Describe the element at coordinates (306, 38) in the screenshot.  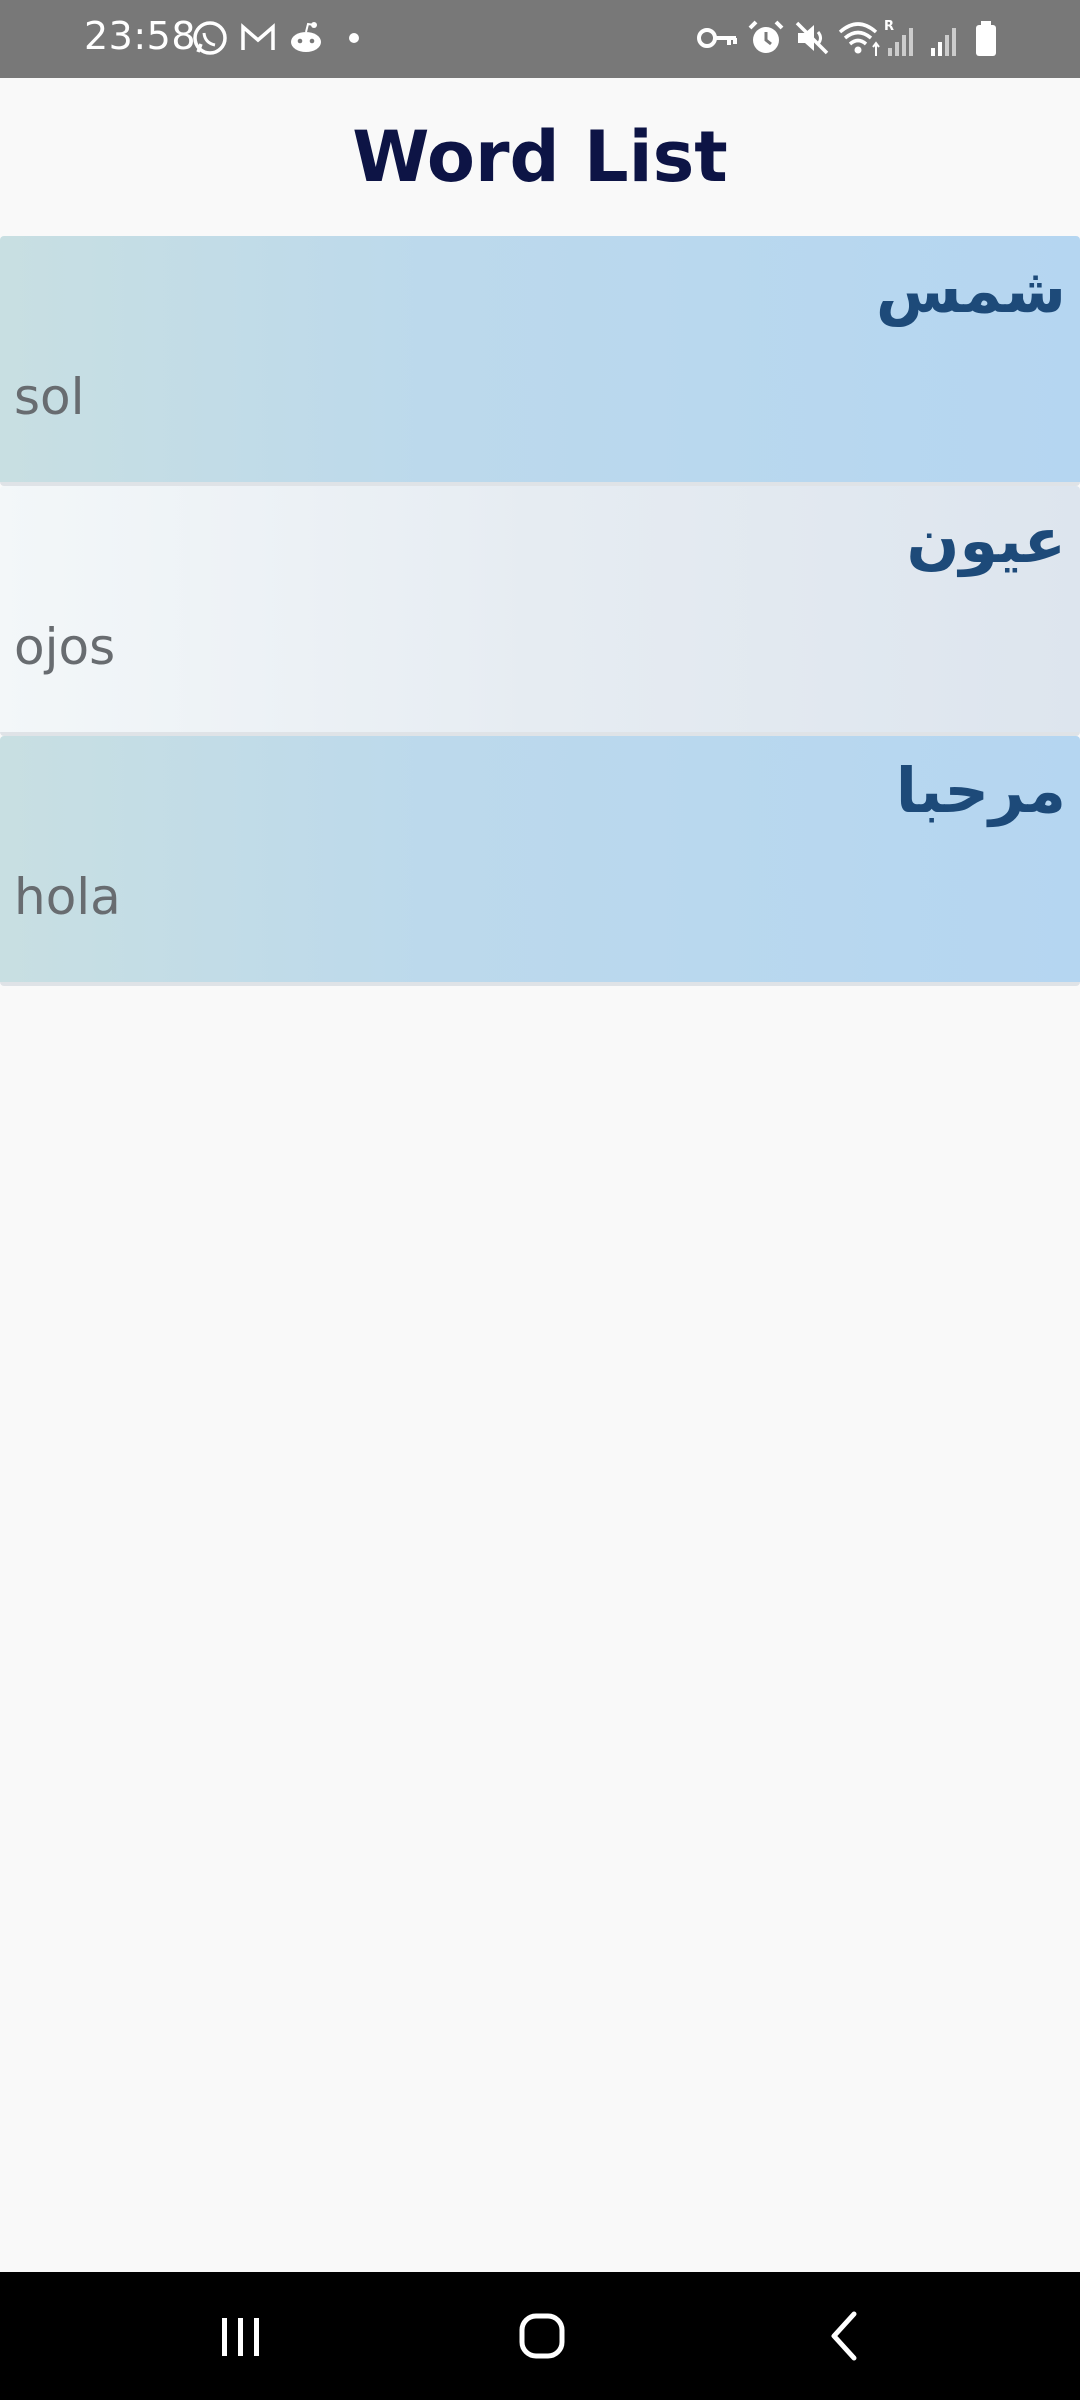
I see `reddit-icon` at that location.